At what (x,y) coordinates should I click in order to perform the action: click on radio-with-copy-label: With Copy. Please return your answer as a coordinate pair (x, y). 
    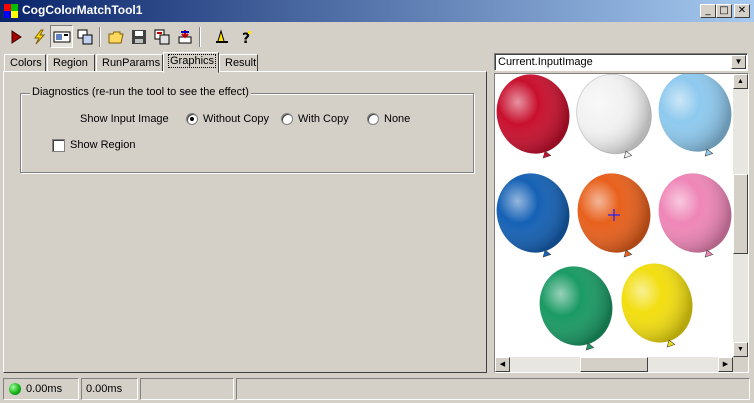
    Looking at the image, I should click on (323, 119).